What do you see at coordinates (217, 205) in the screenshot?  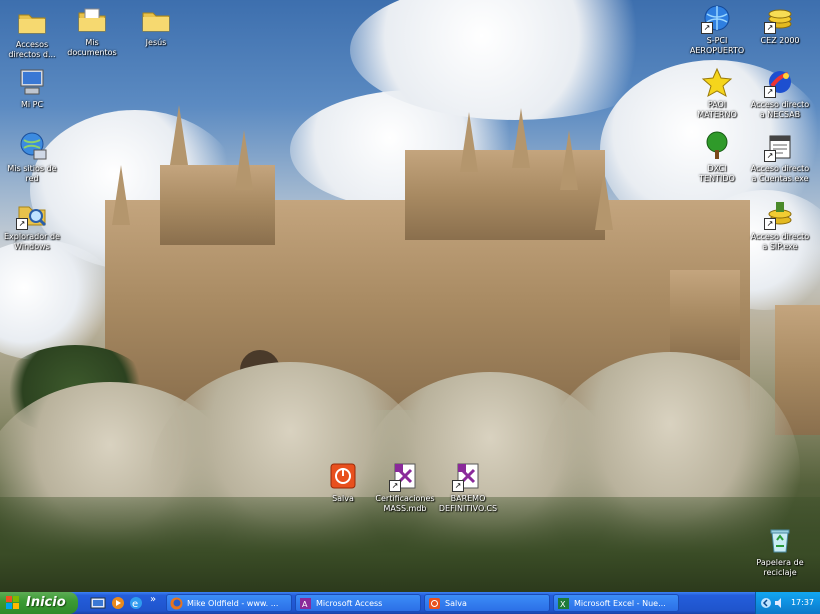 I see `cathedral-tower` at bounding box center [217, 205].